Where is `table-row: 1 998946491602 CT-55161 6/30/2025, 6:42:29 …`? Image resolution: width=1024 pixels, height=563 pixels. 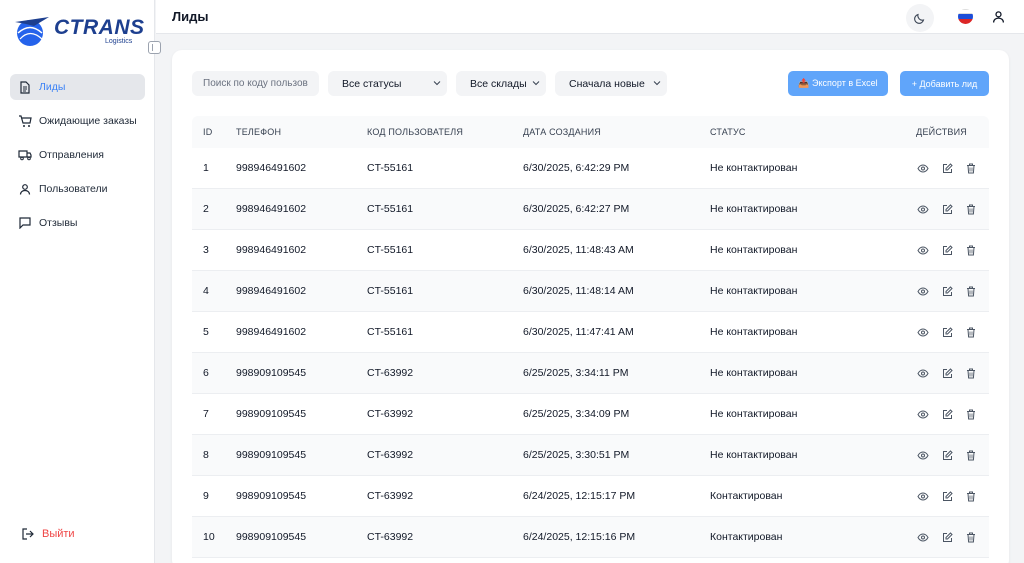 table-row: 1 998946491602 CT-55161 6/30/2025, 6:42:29 … is located at coordinates (590, 168).